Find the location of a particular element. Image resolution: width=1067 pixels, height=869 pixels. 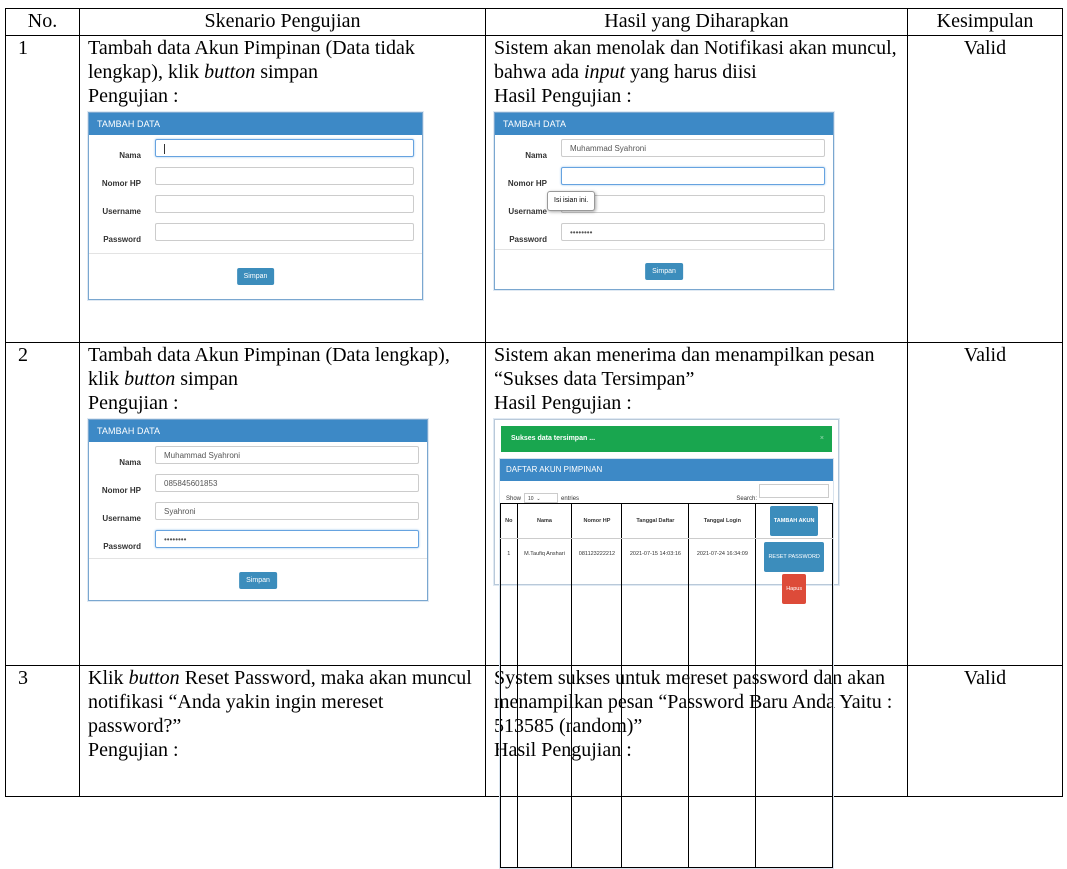

row-number: 1 is located at coordinates (42, 189).